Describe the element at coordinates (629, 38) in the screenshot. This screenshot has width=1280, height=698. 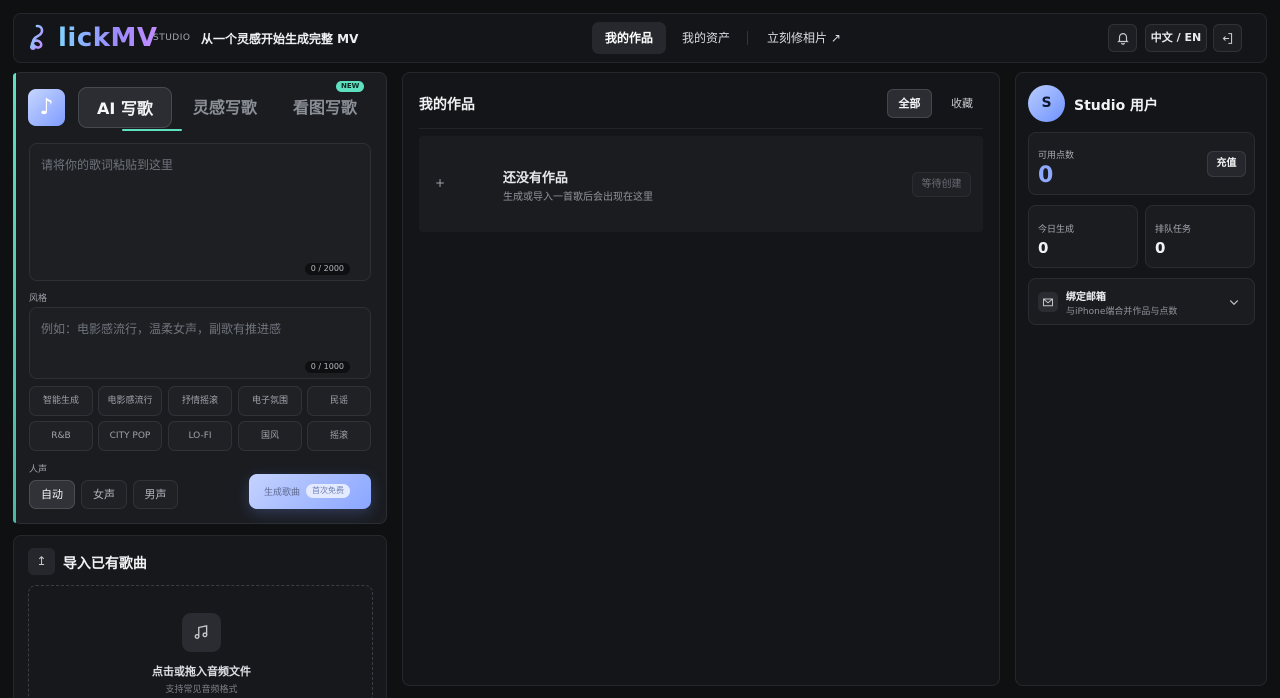
I see `nav-my-works: 我的作品` at that location.